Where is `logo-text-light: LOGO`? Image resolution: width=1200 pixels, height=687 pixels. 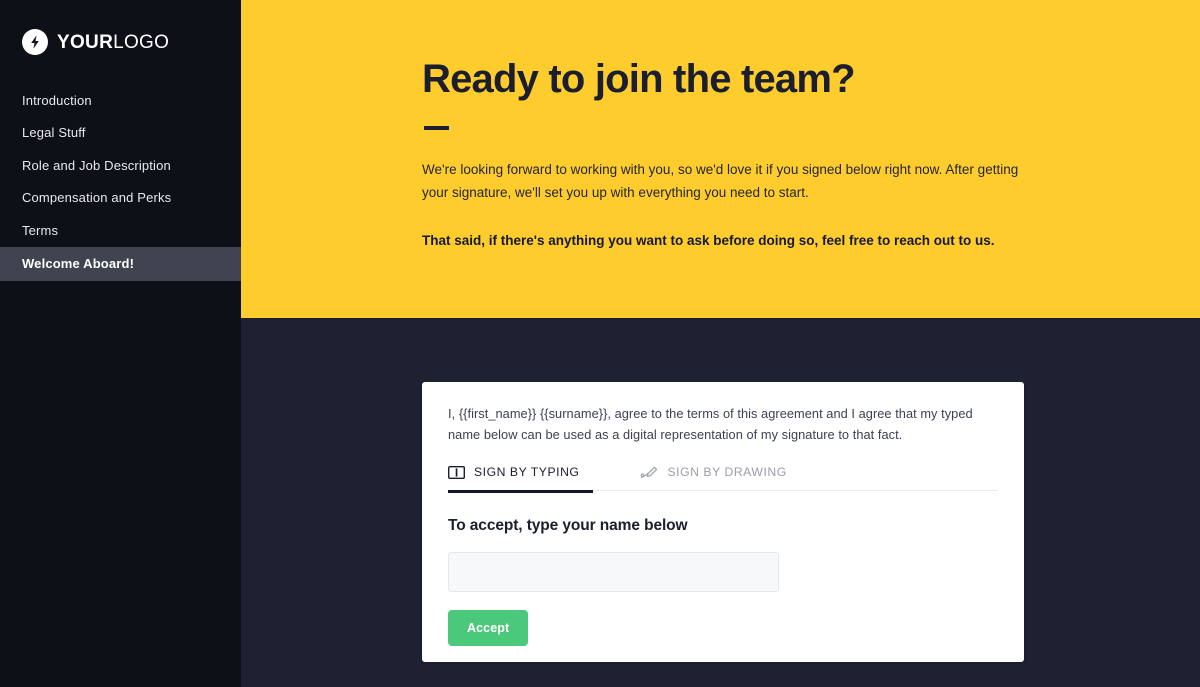
logo-text-light: LOGO is located at coordinates (141, 42).